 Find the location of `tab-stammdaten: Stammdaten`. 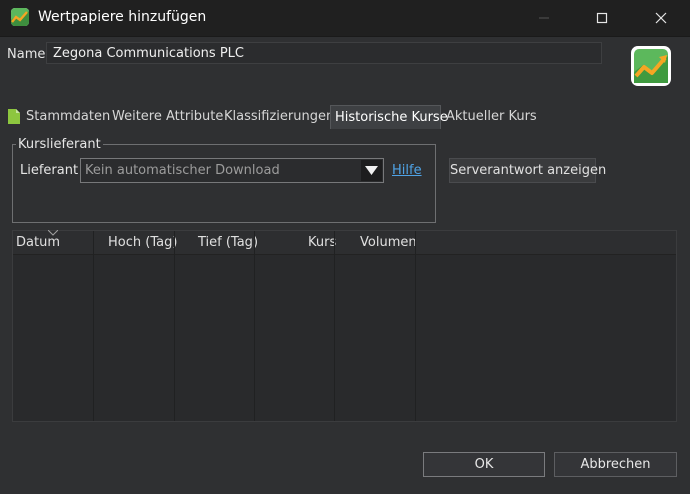

tab-stammdaten: Stammdaten is located at coordinates (59, 117).